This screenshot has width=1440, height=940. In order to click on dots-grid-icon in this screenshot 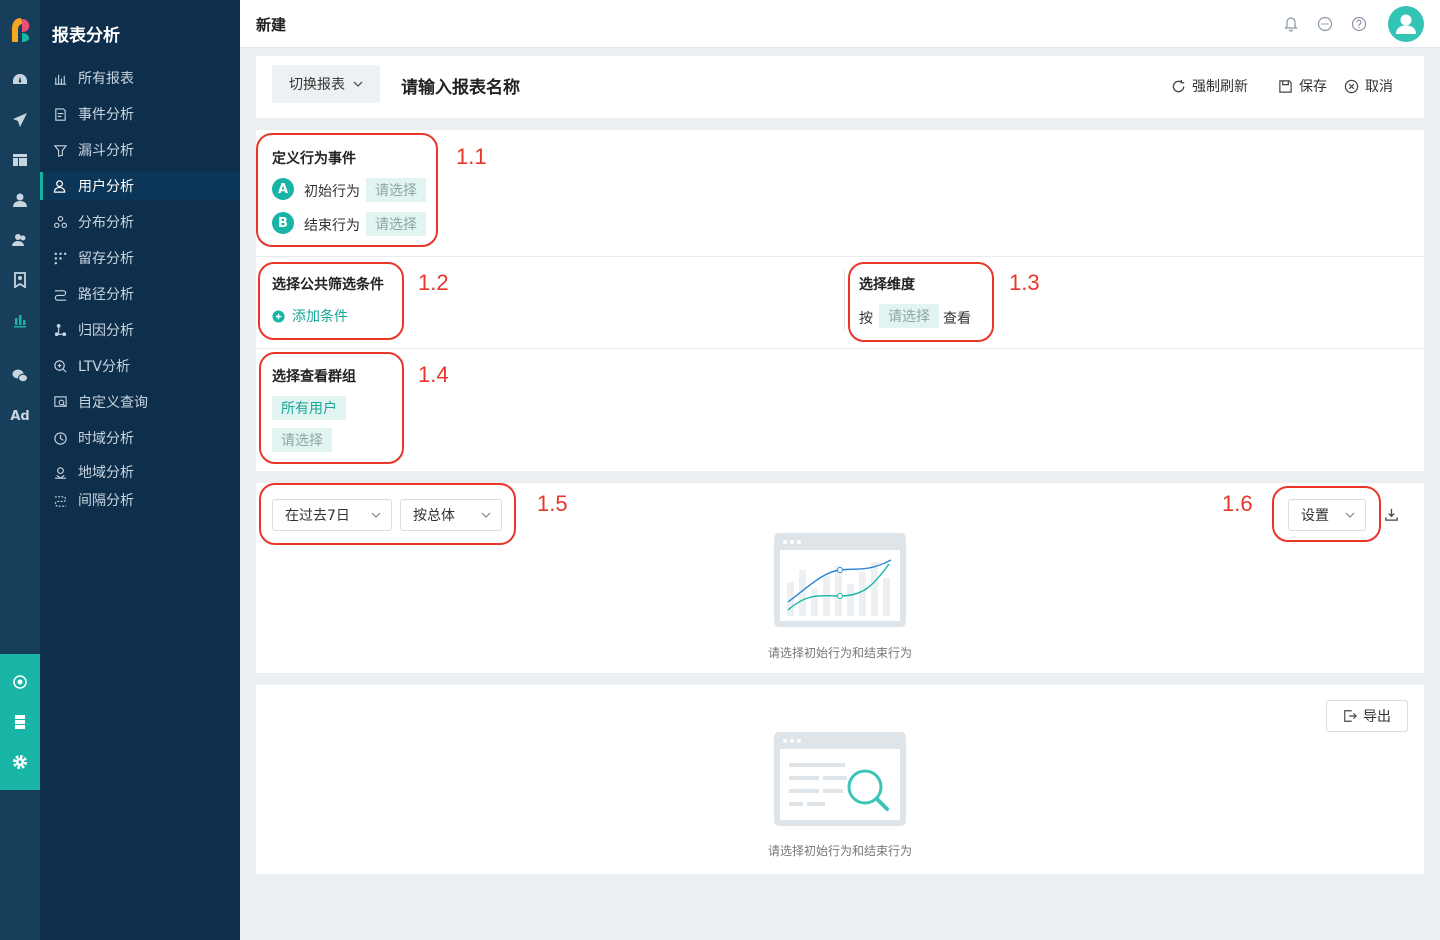, I will do `click(60, 258)`.